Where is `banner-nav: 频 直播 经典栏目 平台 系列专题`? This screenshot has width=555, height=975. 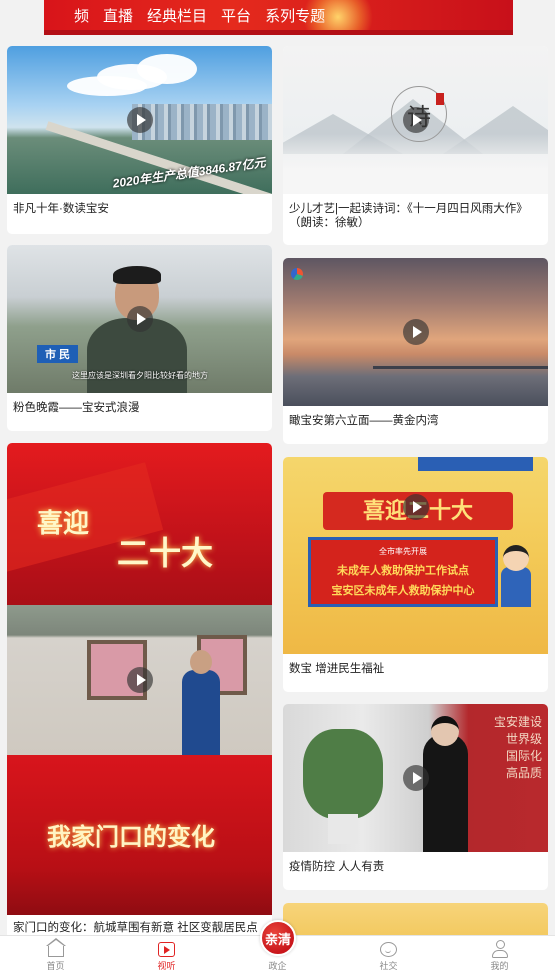
banner-nav: 频 直播 经典栏目 平台 系列专题 is located at coordinates (199, 15).